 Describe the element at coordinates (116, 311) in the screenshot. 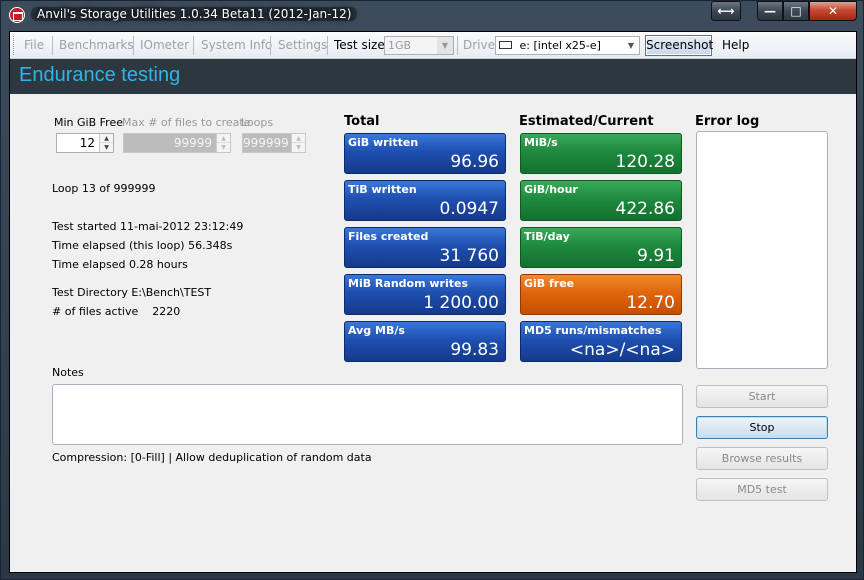

I see `files-active-text: # of files active 2220` at that location.